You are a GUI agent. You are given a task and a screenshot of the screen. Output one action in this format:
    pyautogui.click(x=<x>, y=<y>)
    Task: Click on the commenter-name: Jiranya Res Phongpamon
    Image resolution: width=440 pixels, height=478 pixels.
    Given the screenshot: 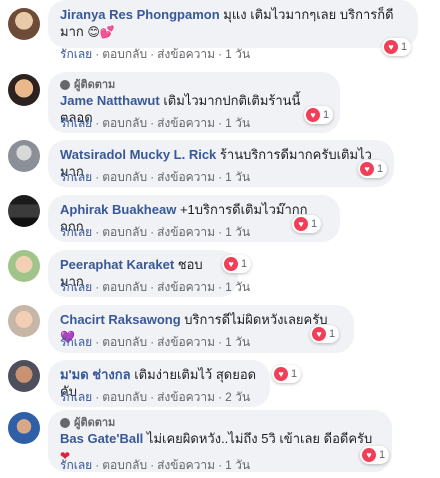 What is the action you would take?
    pyautogui.click(x=140, y=14)
    